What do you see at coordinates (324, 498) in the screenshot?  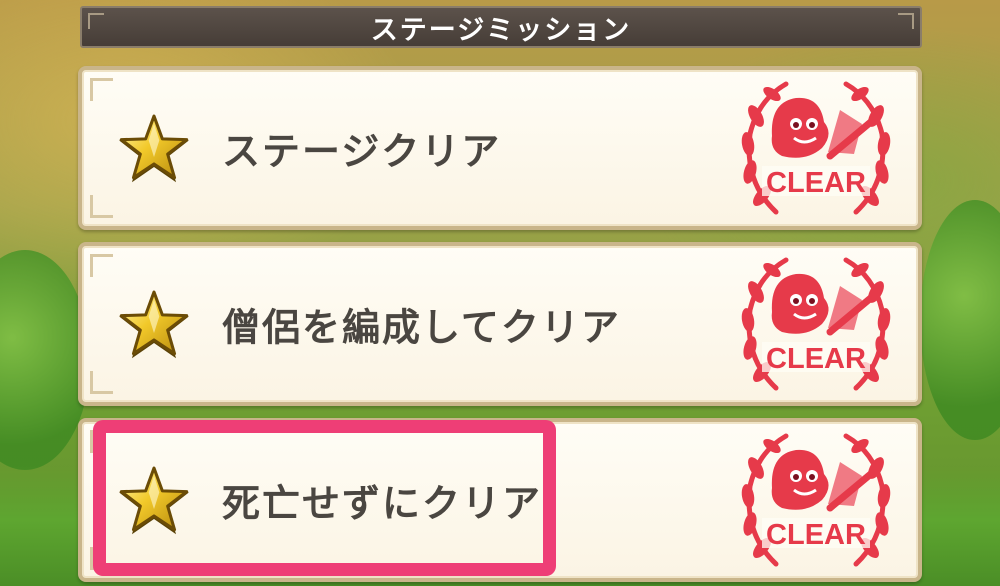 I see `highlight-box` at bounding box center [324, 498].